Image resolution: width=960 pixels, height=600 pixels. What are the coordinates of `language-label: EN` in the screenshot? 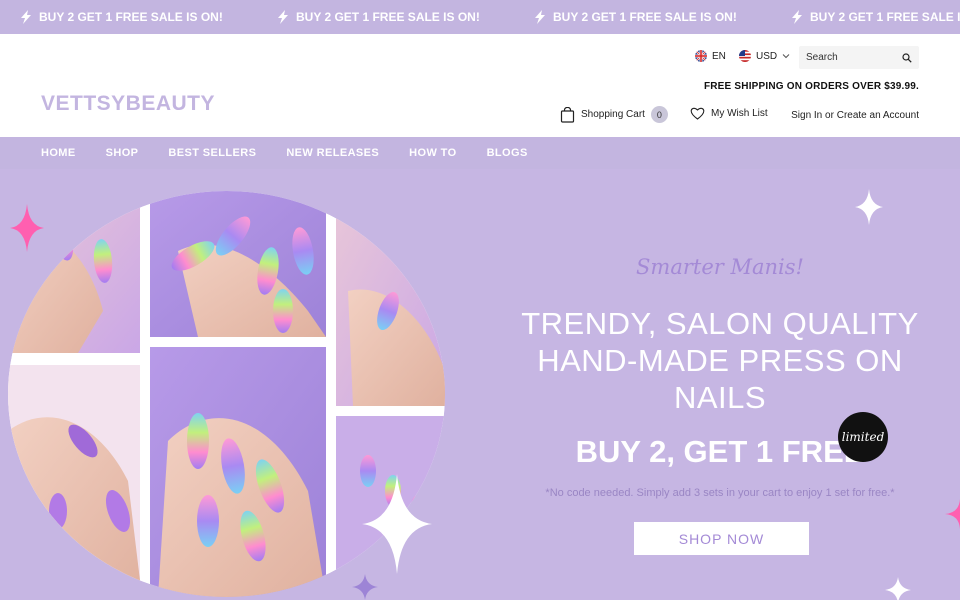 It's located at (719, 56).